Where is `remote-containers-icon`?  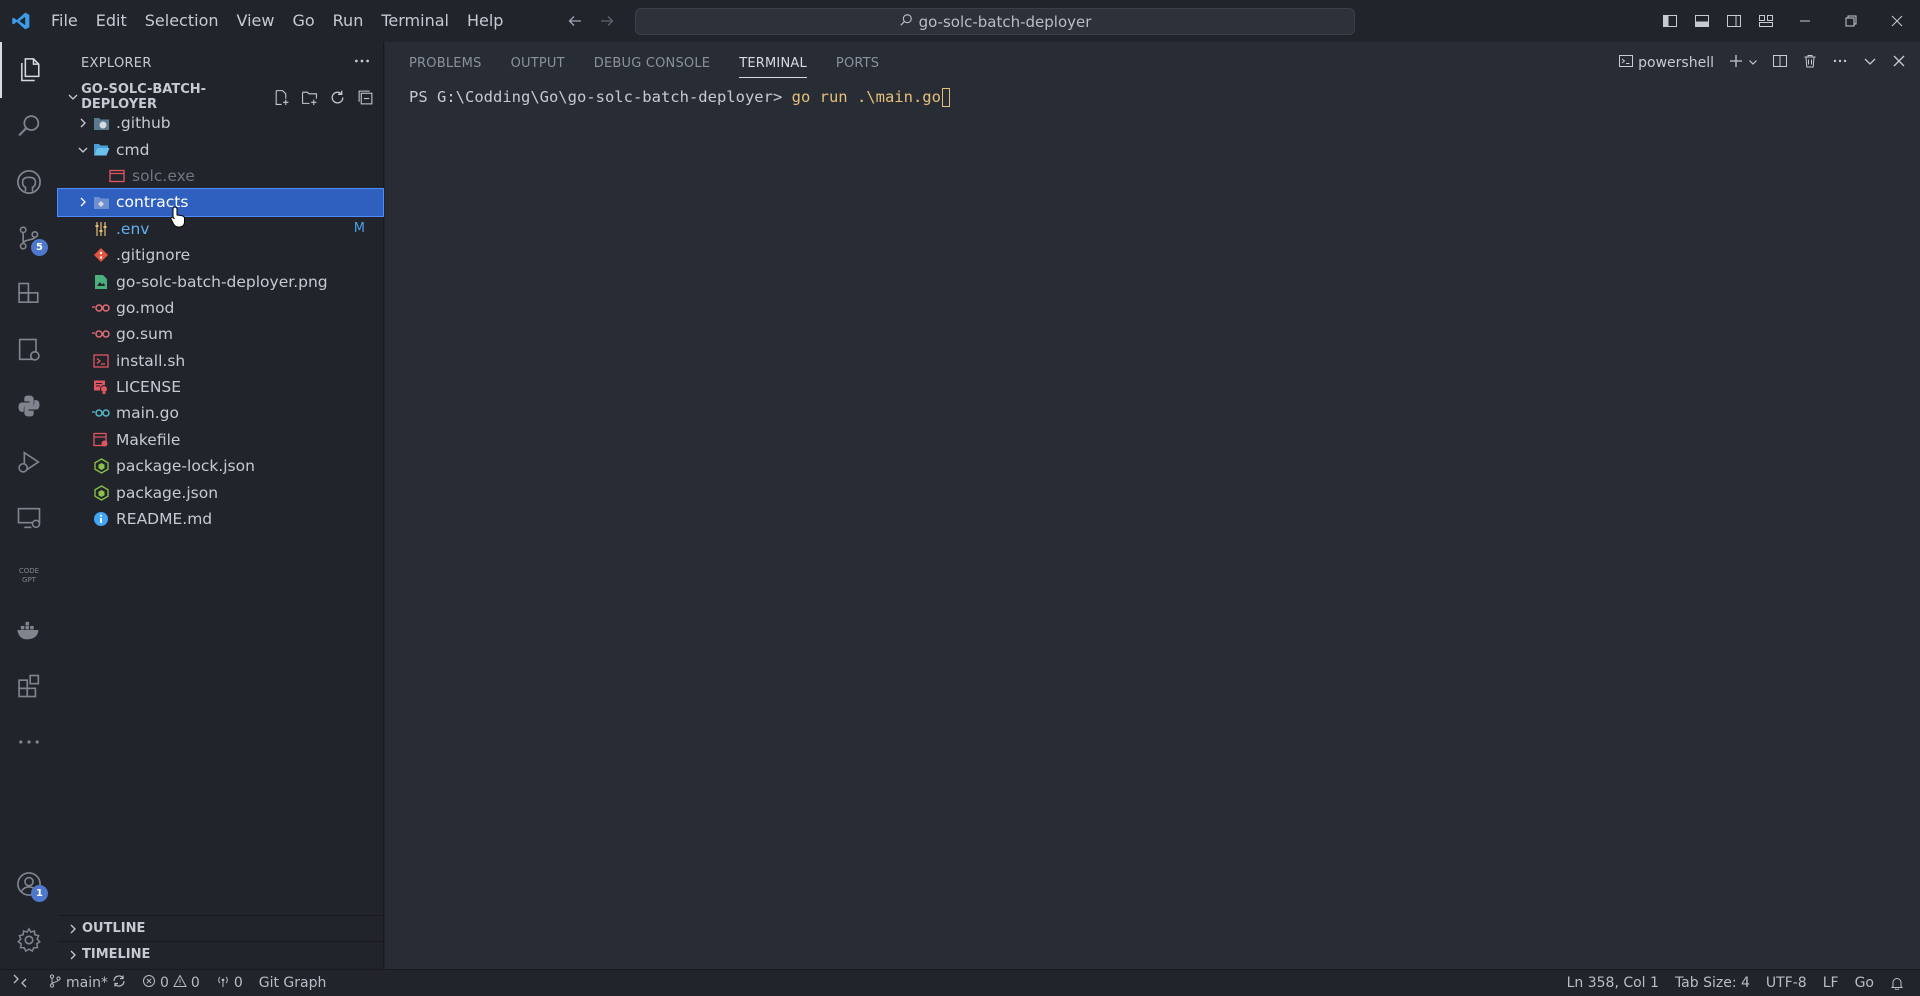
remote-containers-icon is located at coordinates (29, 294).